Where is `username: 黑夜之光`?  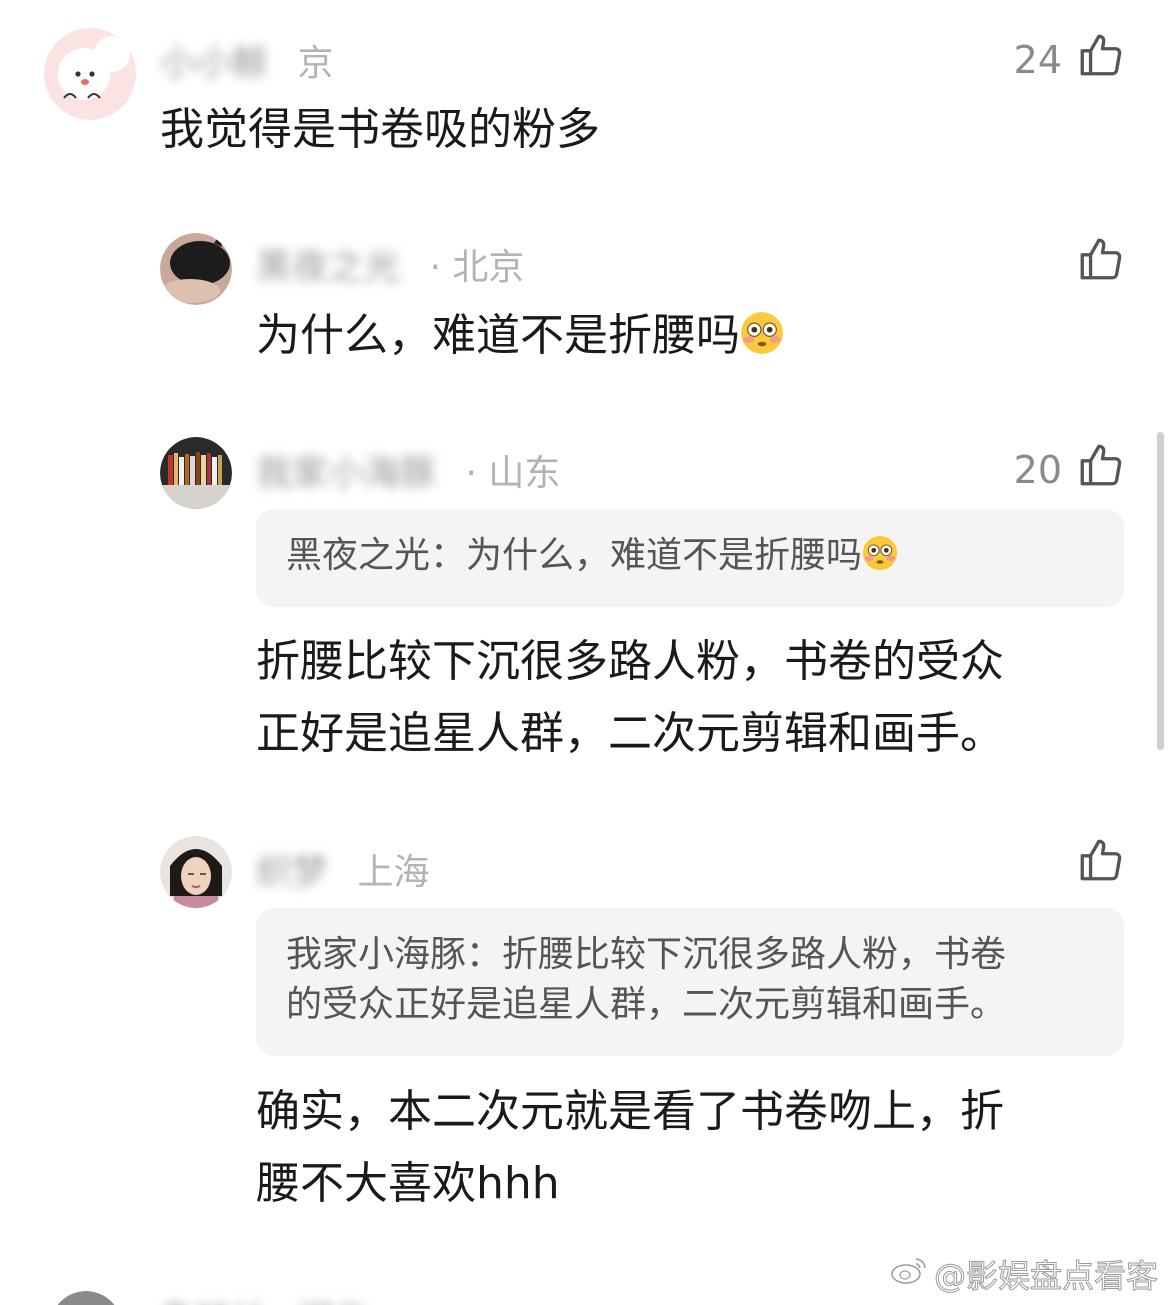 username: 黑夜之光 is located at coordinates (328, 264).